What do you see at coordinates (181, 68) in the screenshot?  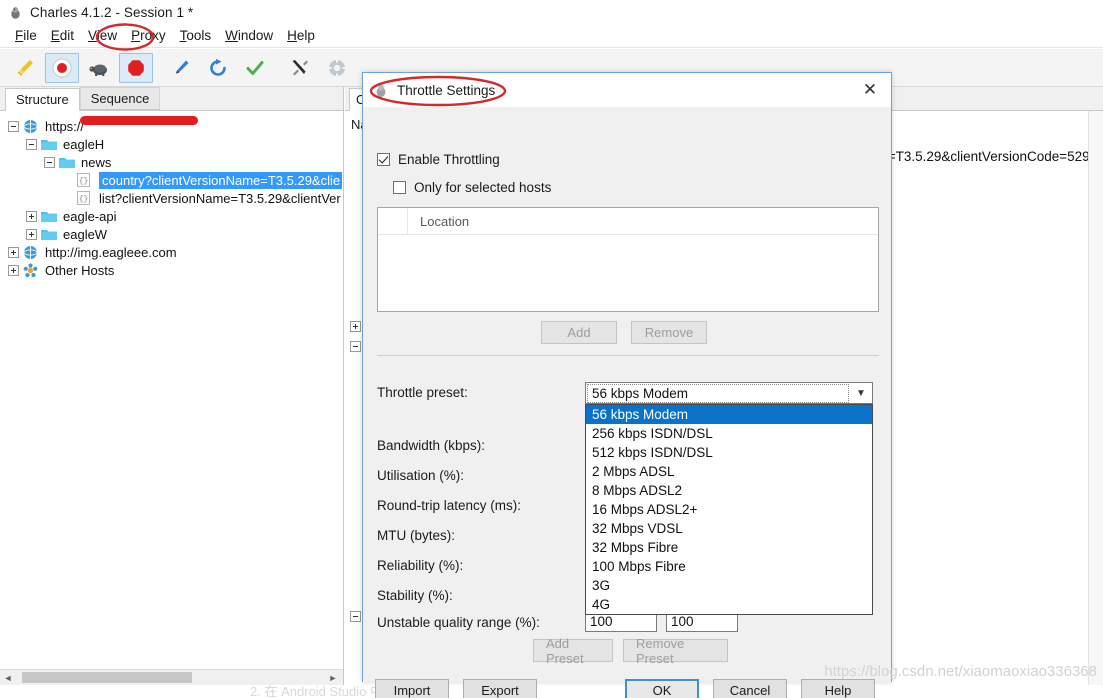 I see `compose-pen-icon` at bounding box center [181, 68].